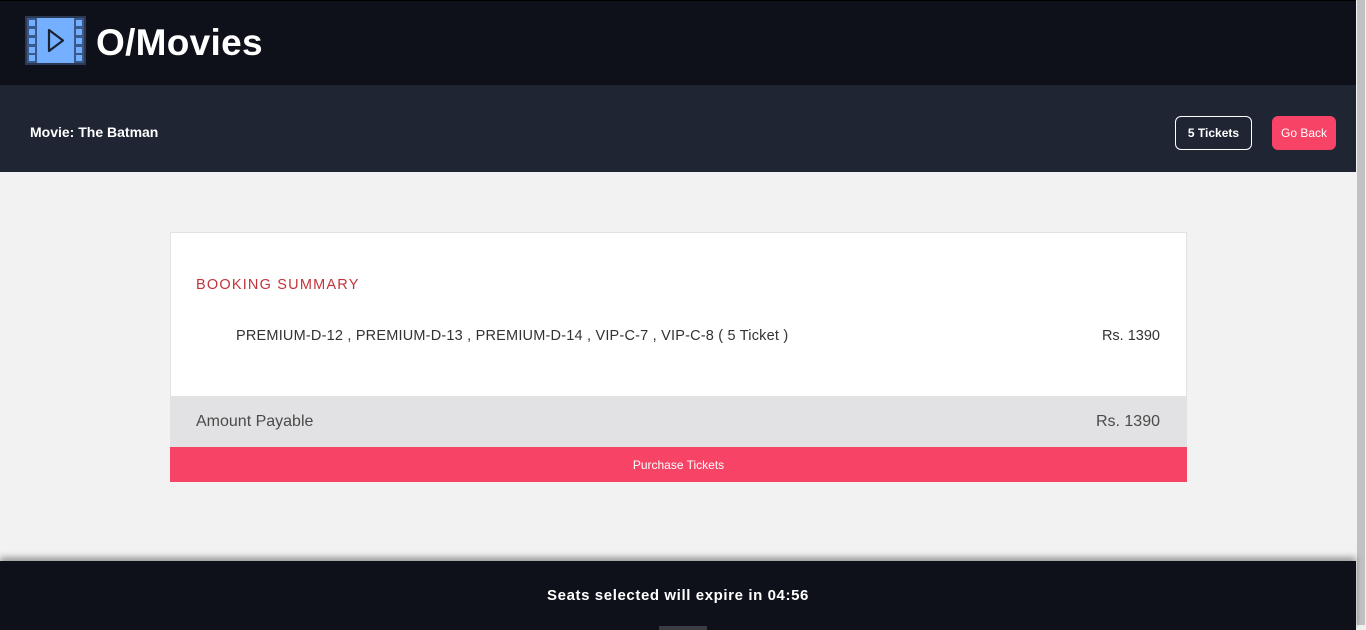 Image resolution: width=1366 pixels, height=630 pixels. What do you see at coordinates (55, 40) in the screenshot?
I see `film-play-icon` at bounding box center [55, 40].